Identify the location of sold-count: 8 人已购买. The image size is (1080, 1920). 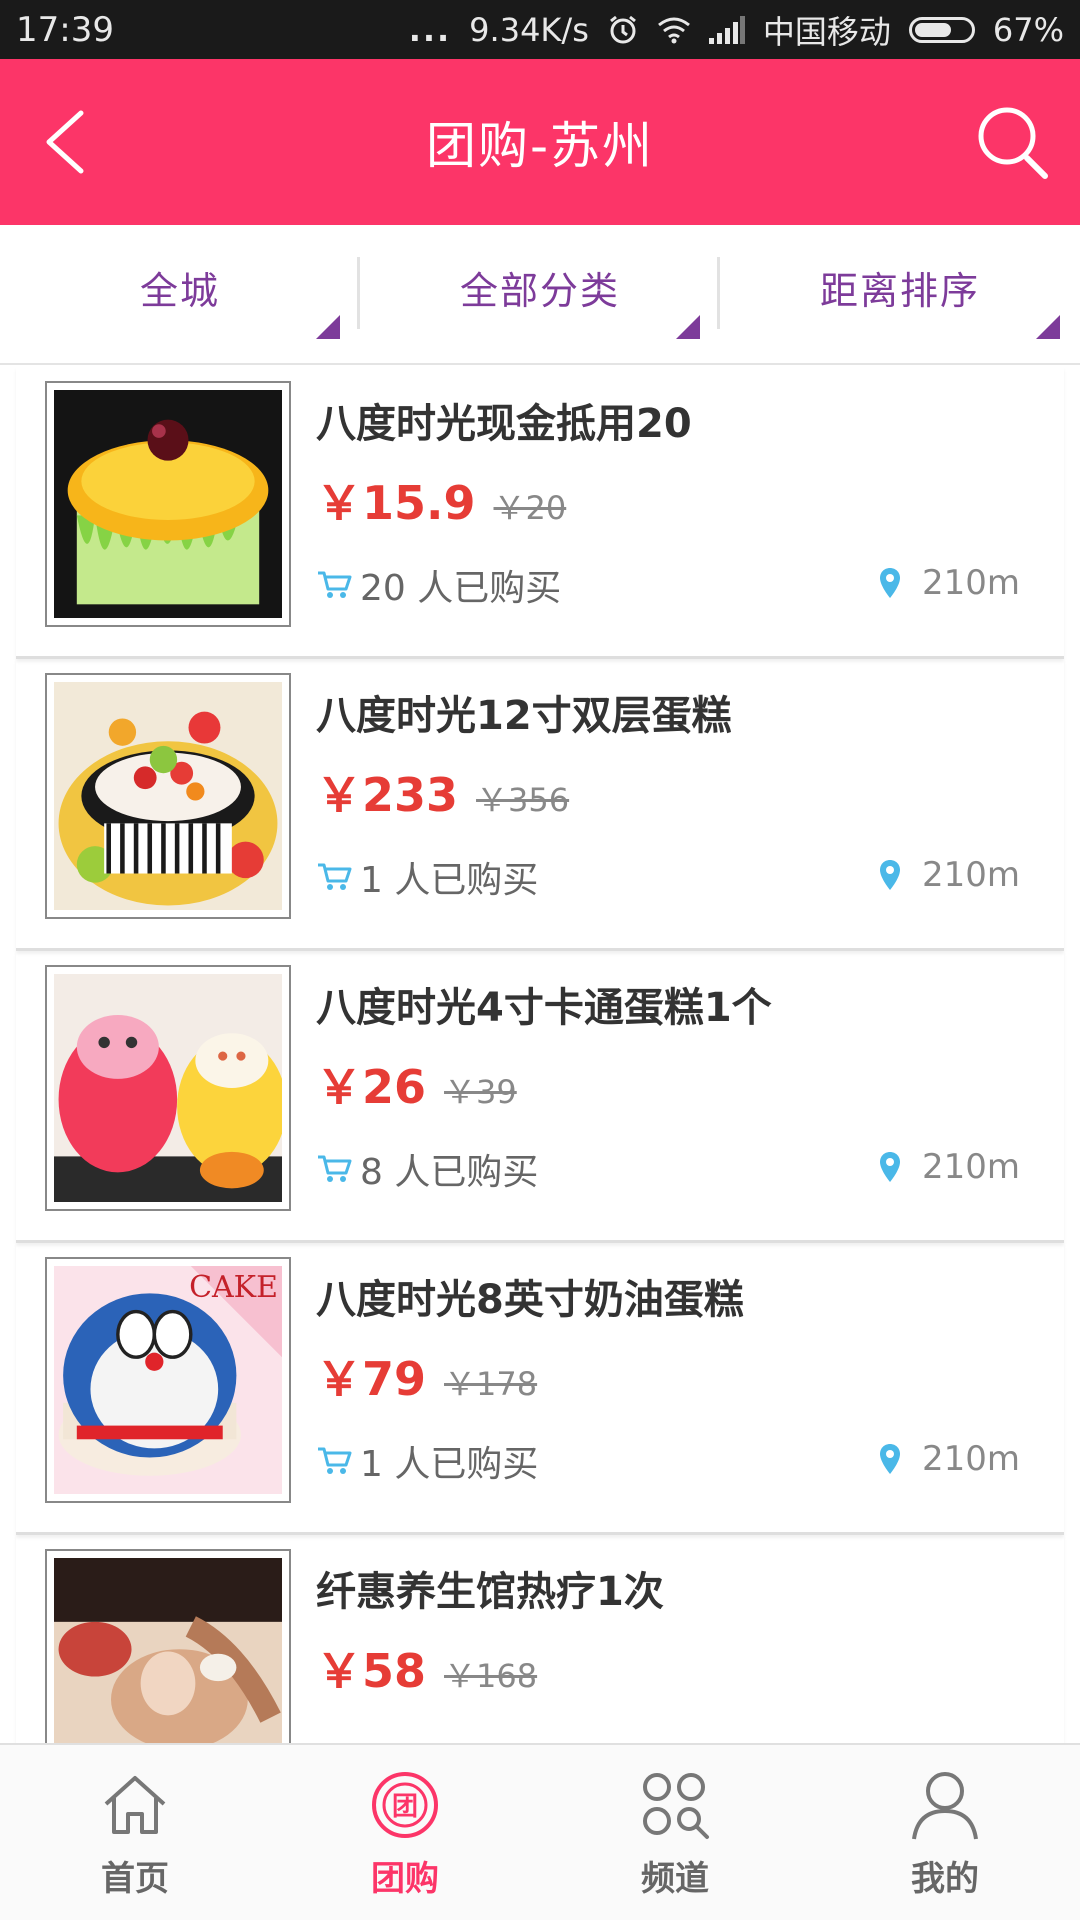
(449, 1172).